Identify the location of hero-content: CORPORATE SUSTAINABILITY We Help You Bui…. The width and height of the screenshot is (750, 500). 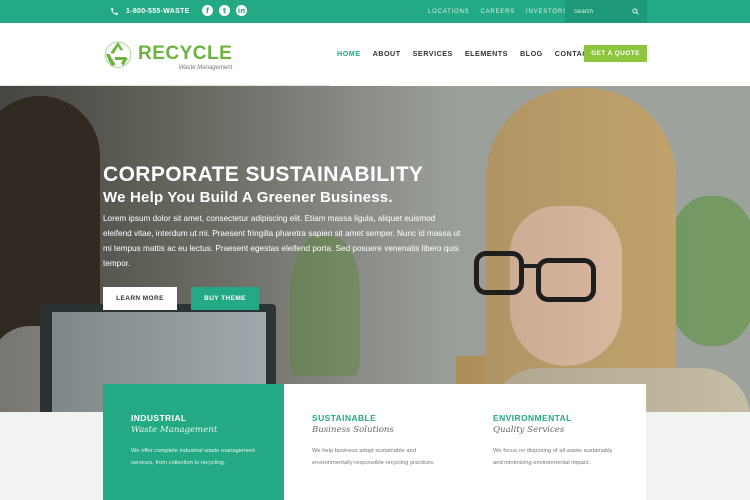
(288, 236).